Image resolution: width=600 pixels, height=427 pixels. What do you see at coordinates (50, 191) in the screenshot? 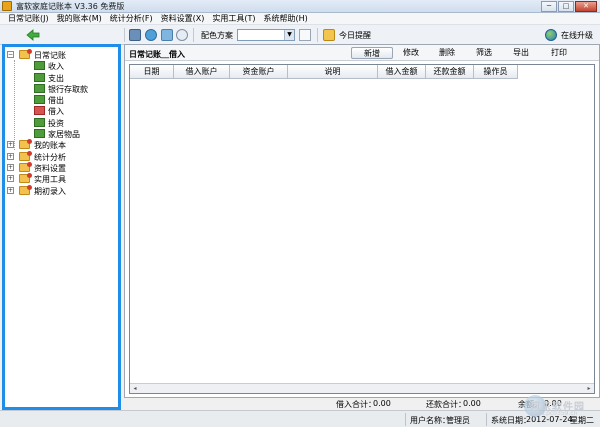
I see `tree-label: 期初录入` at bounding box center [50, 191].